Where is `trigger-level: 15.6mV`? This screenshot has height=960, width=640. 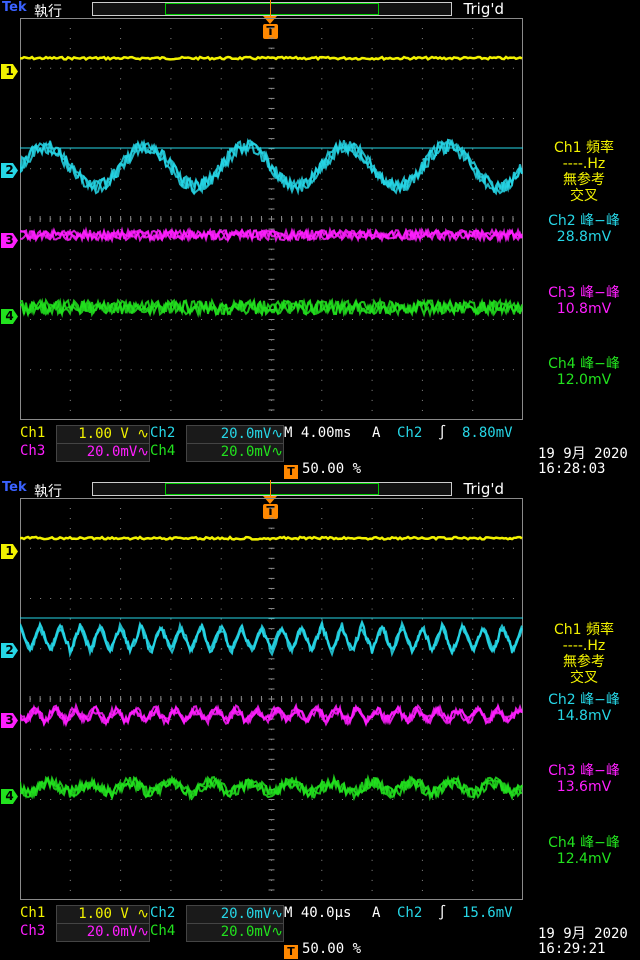
trigger-level: 15.6mV is located at coordinates (487, 913).